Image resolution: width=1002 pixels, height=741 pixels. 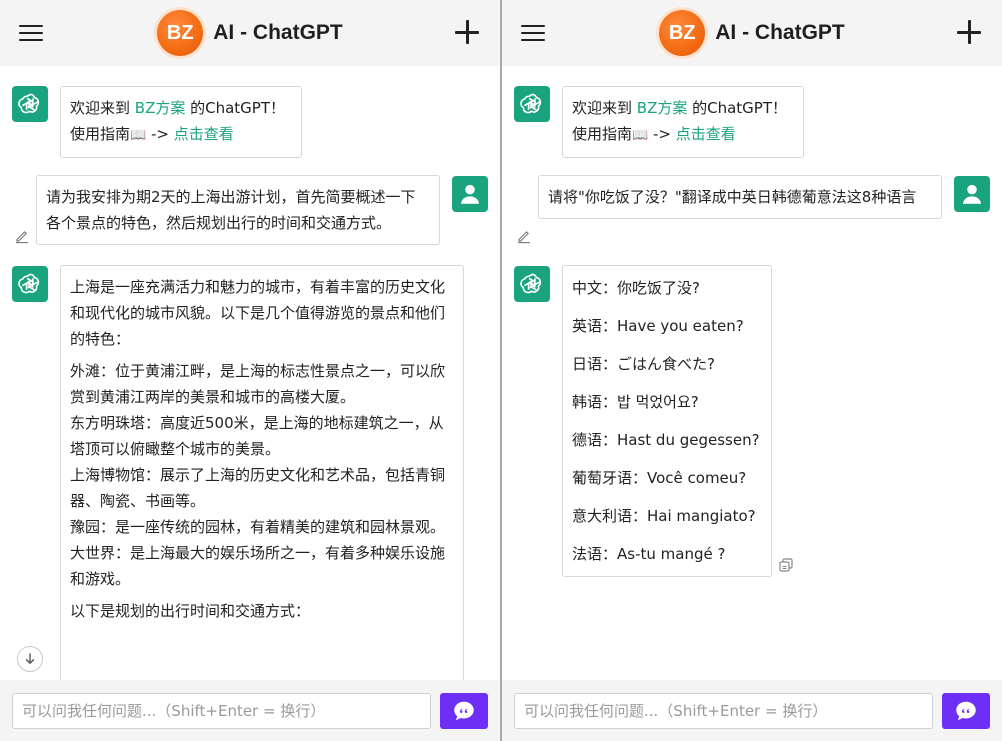 I want to click on translation-line: 韩语：밥 먹었어요?, so click(x=635, y=402).